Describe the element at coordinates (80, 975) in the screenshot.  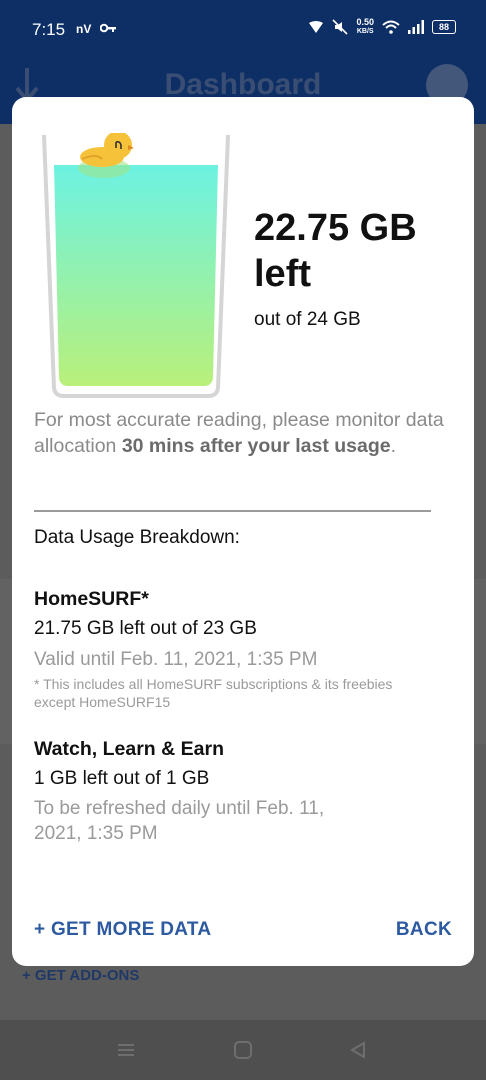
I see `get-add-ons-link: + GET ADD-ONS` at that location.